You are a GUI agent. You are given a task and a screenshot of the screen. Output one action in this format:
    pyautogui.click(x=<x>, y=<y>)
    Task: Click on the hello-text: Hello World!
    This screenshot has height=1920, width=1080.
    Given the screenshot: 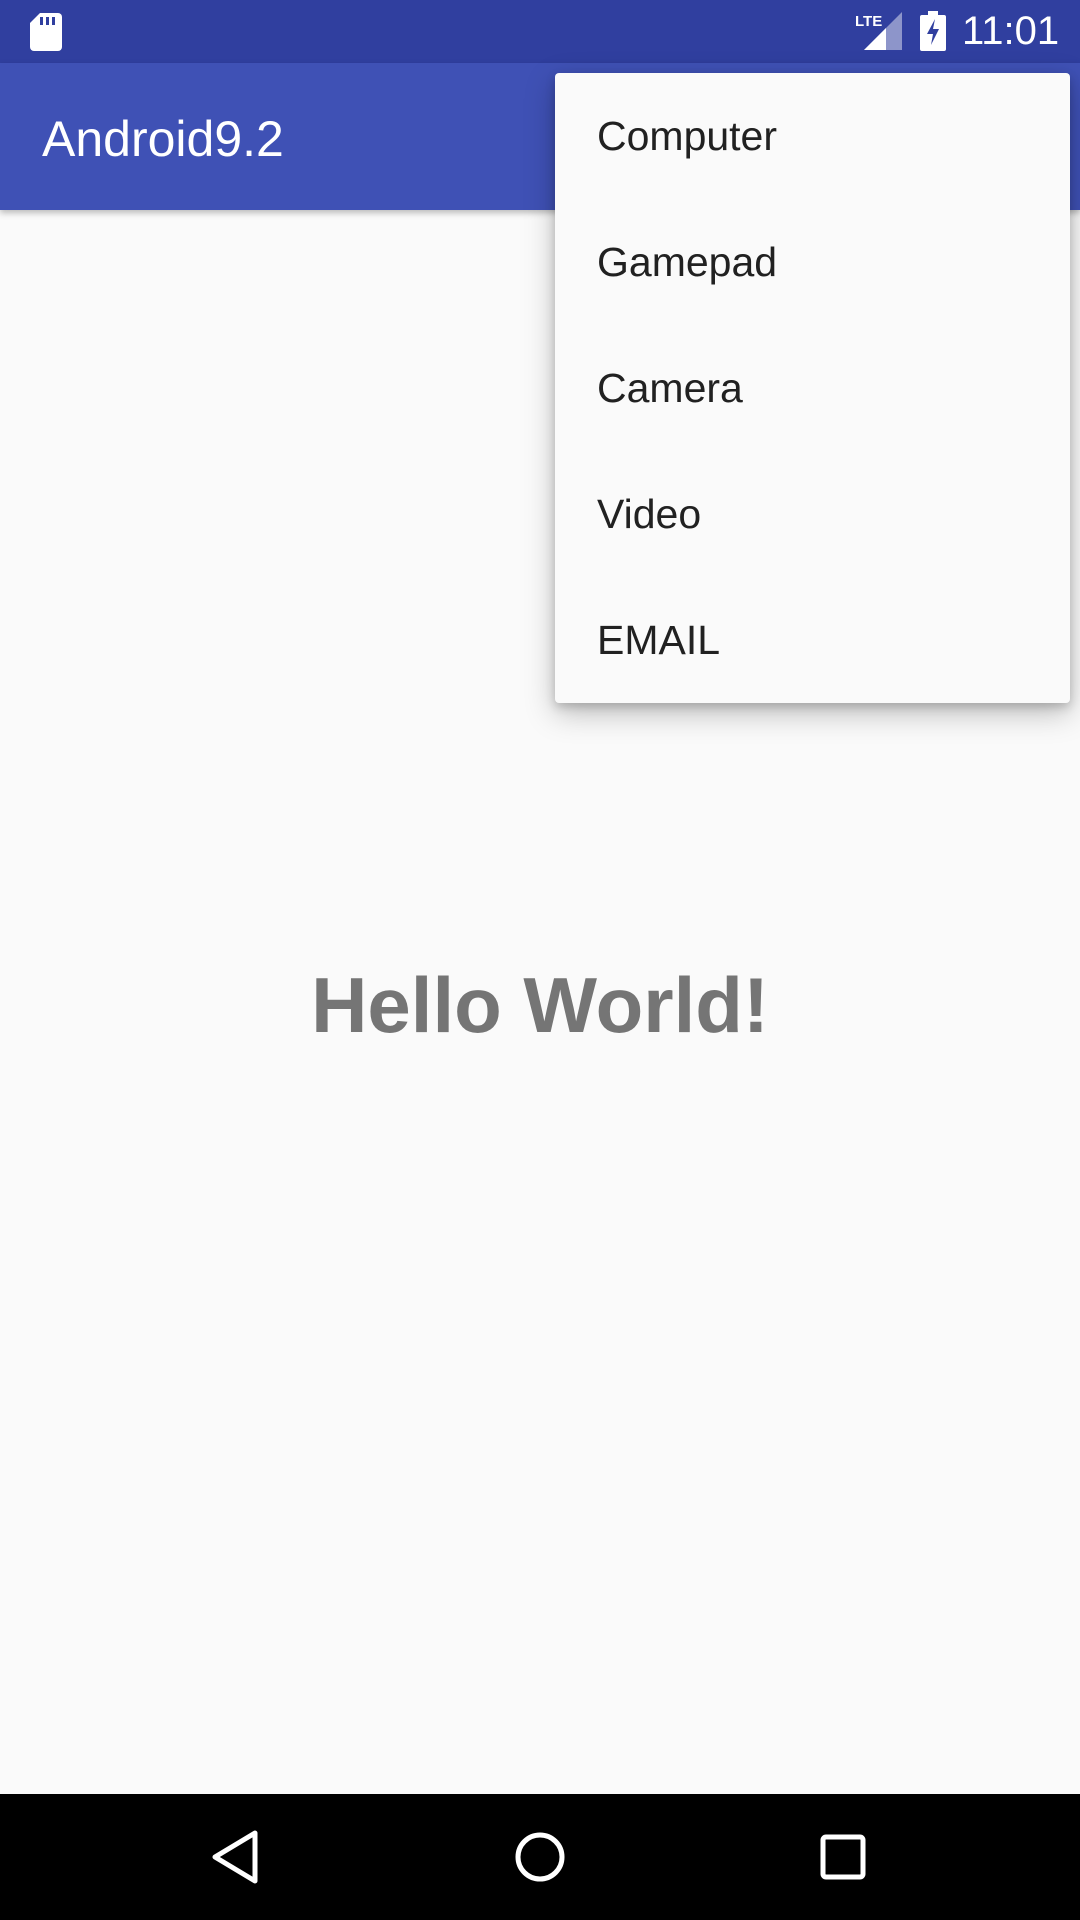 What is the action you would take?
    pyautogui.click(x=540, y=1005)
    